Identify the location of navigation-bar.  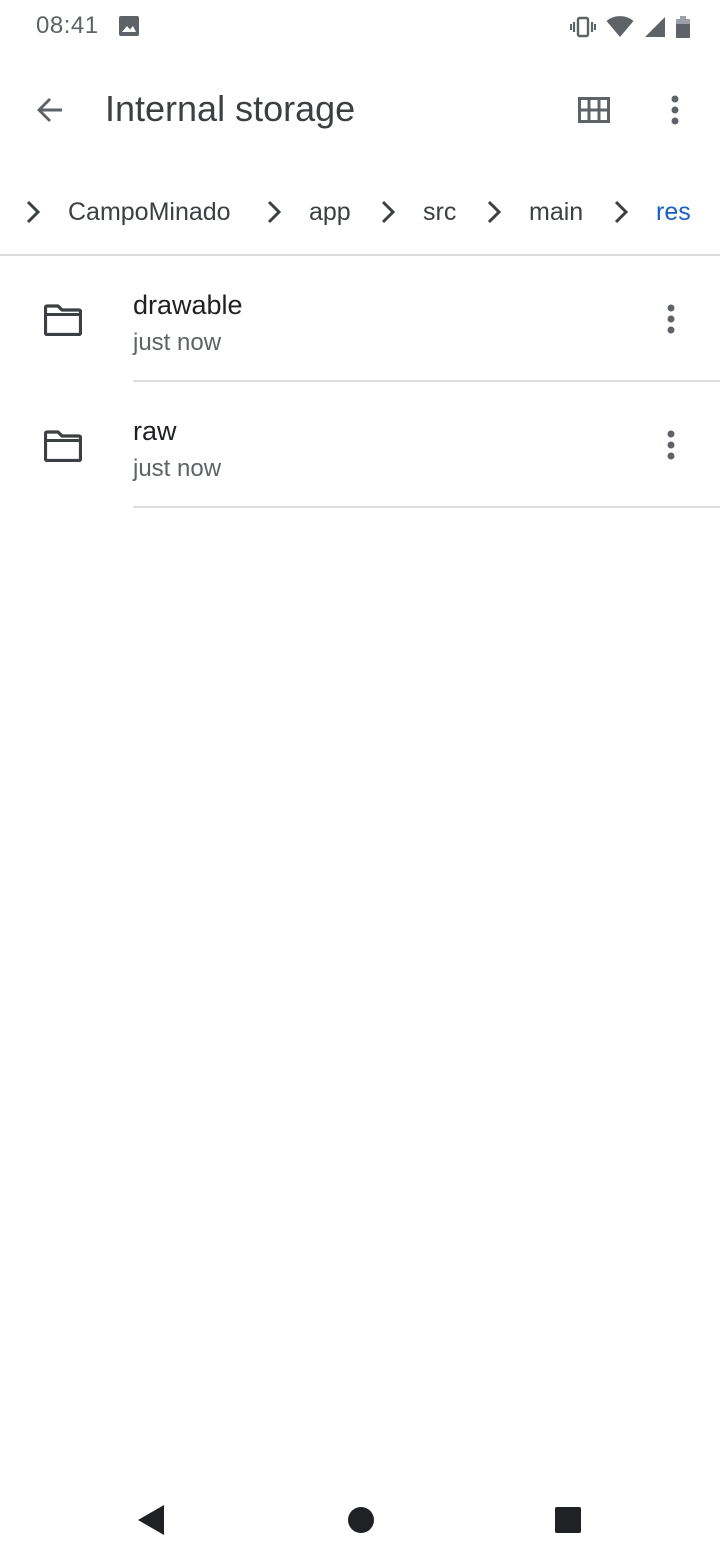
(360, 1520).